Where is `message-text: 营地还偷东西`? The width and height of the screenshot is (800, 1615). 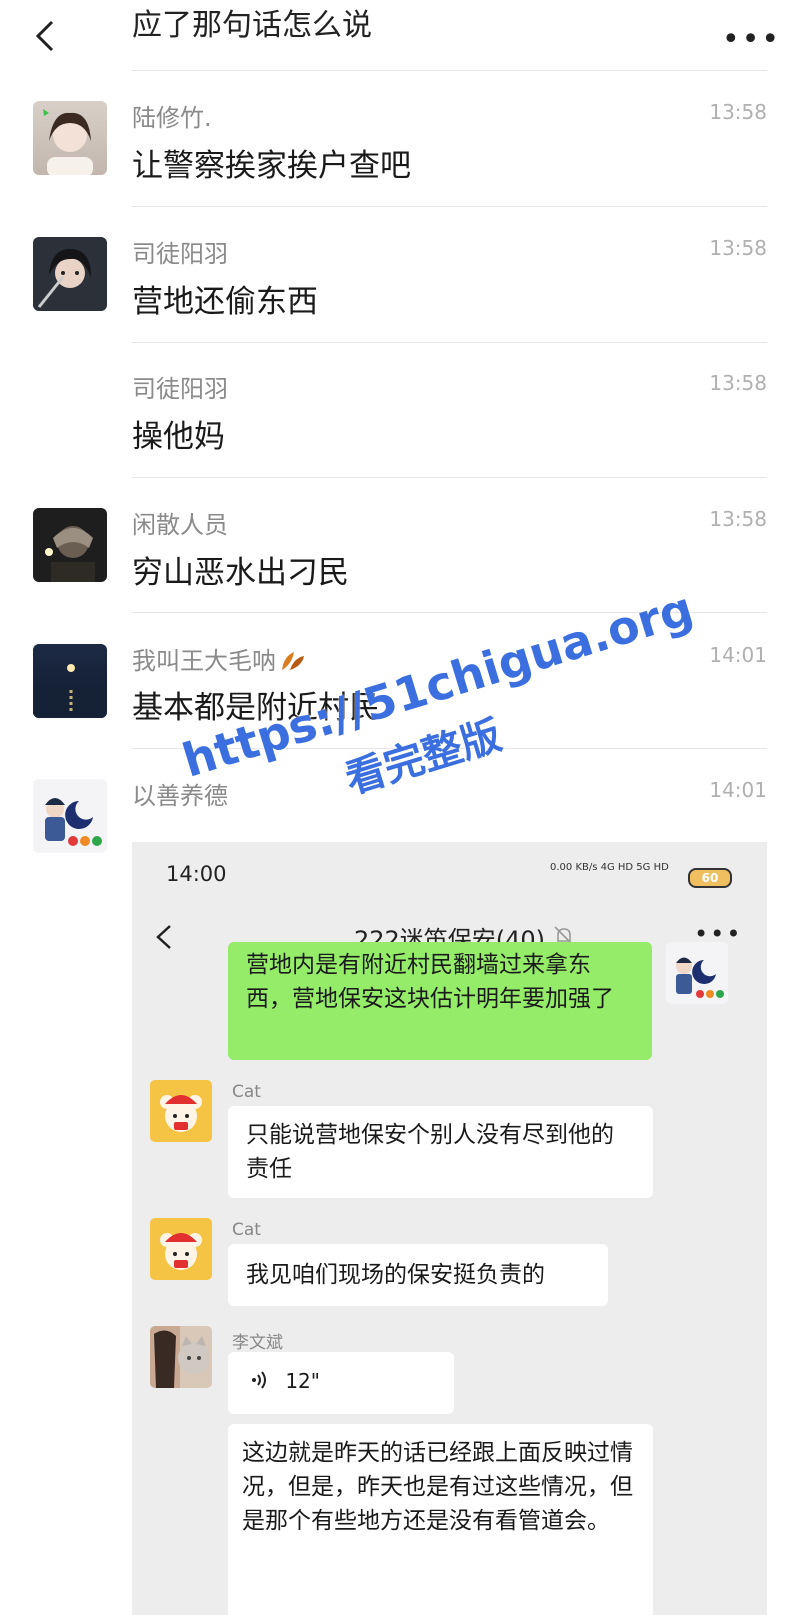 message-text: 营地还偷东西 is located at coordinates (225, 302).